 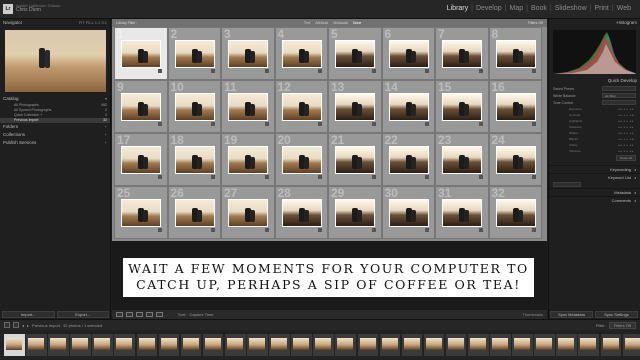 What do you see at coordinates (301, 106) in the screenshot?
I see `grid-thumbnail: 12` at bounding box center [301, 106].